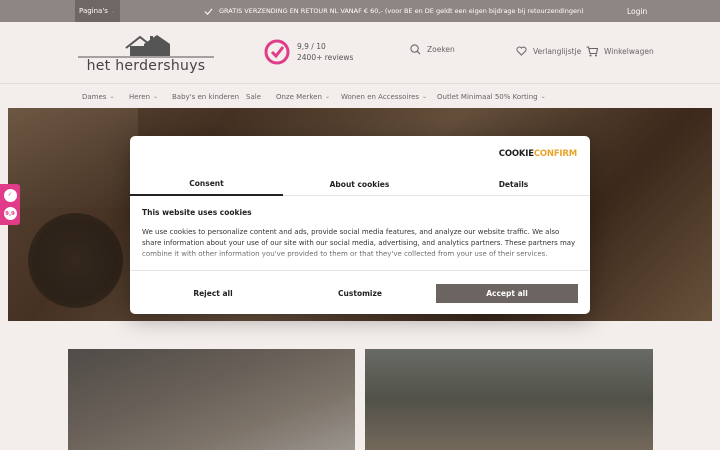  I want to click on rating-score: 9,9 / 10, so click(311, 46).